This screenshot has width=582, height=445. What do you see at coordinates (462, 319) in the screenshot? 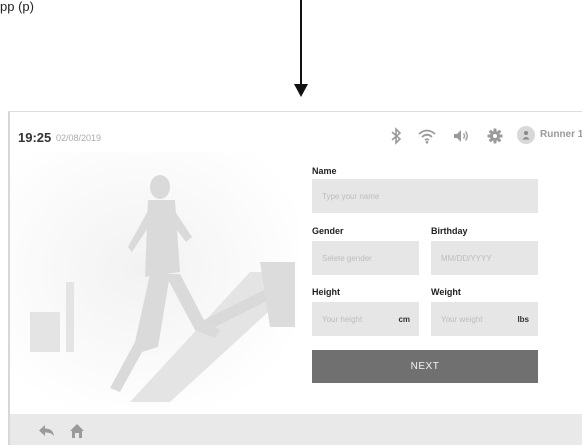
I see `weight-placeholder: Your weight` at bounding box center [462, 319].